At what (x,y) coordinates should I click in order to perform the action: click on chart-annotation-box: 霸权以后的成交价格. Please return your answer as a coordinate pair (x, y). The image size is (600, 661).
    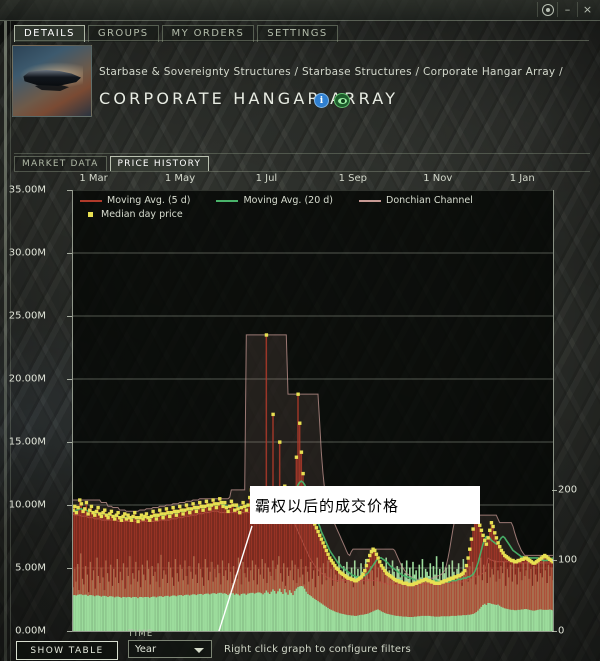
    Looking at the image, I should click on (365, 505).